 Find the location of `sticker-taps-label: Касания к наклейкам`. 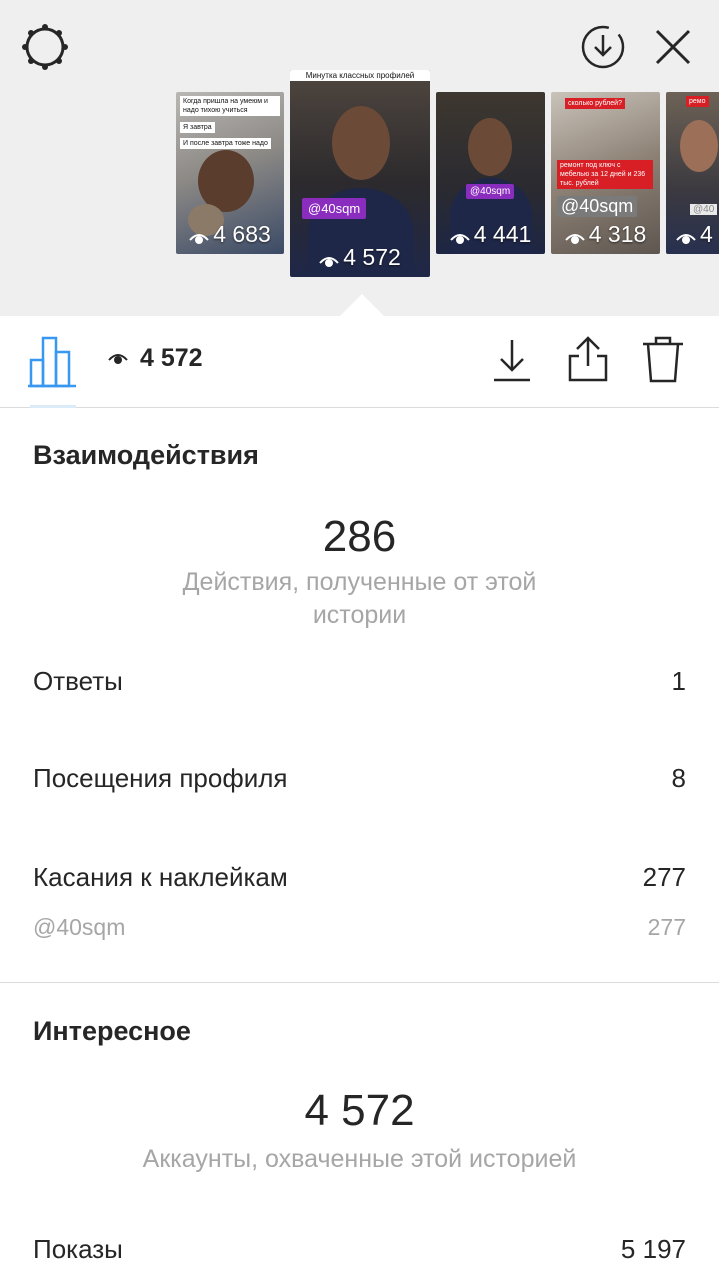

sticker-taps-label: Касания к наклейкам is located at coordinates (160, 877).